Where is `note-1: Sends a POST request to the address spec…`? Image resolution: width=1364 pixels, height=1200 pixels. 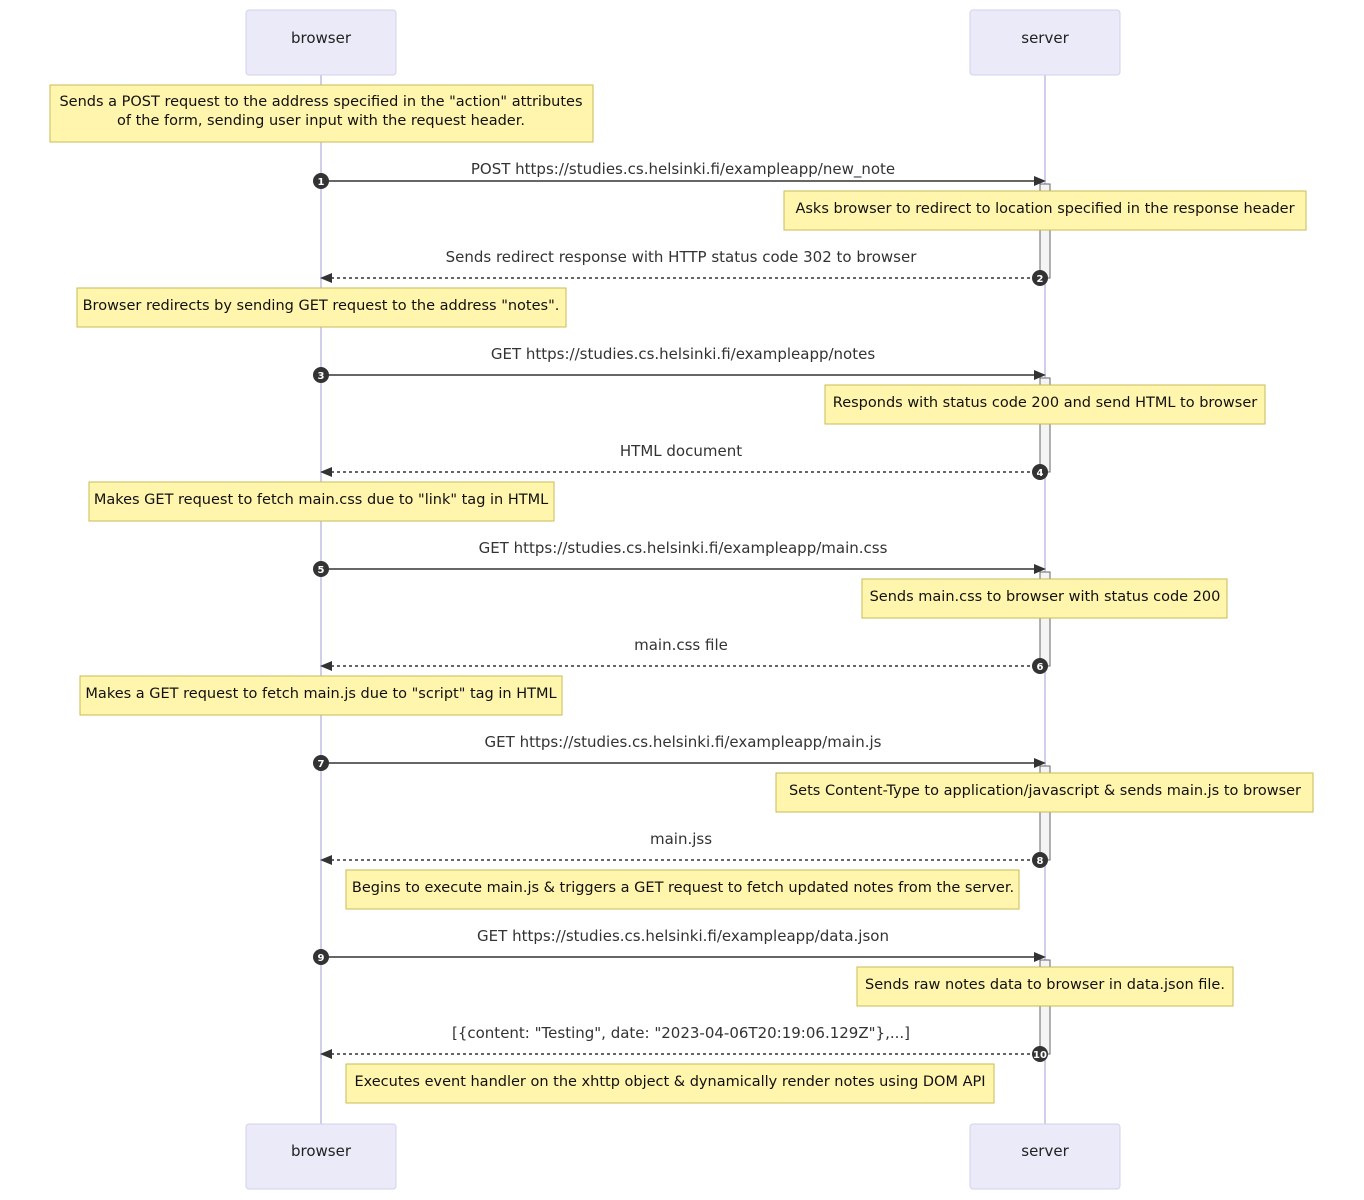
note-1: Sends a POST request to the address spec… is located at coordinates (321, 113).